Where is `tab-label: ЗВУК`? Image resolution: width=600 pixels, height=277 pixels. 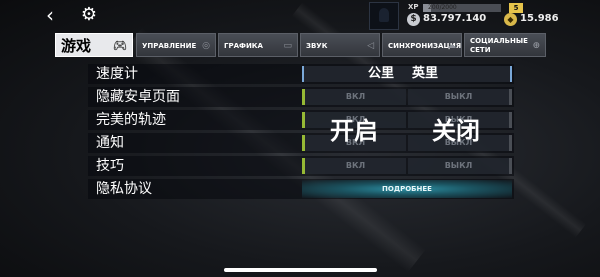
tab-label: ЗВУК is located at coordinates (317, 46).